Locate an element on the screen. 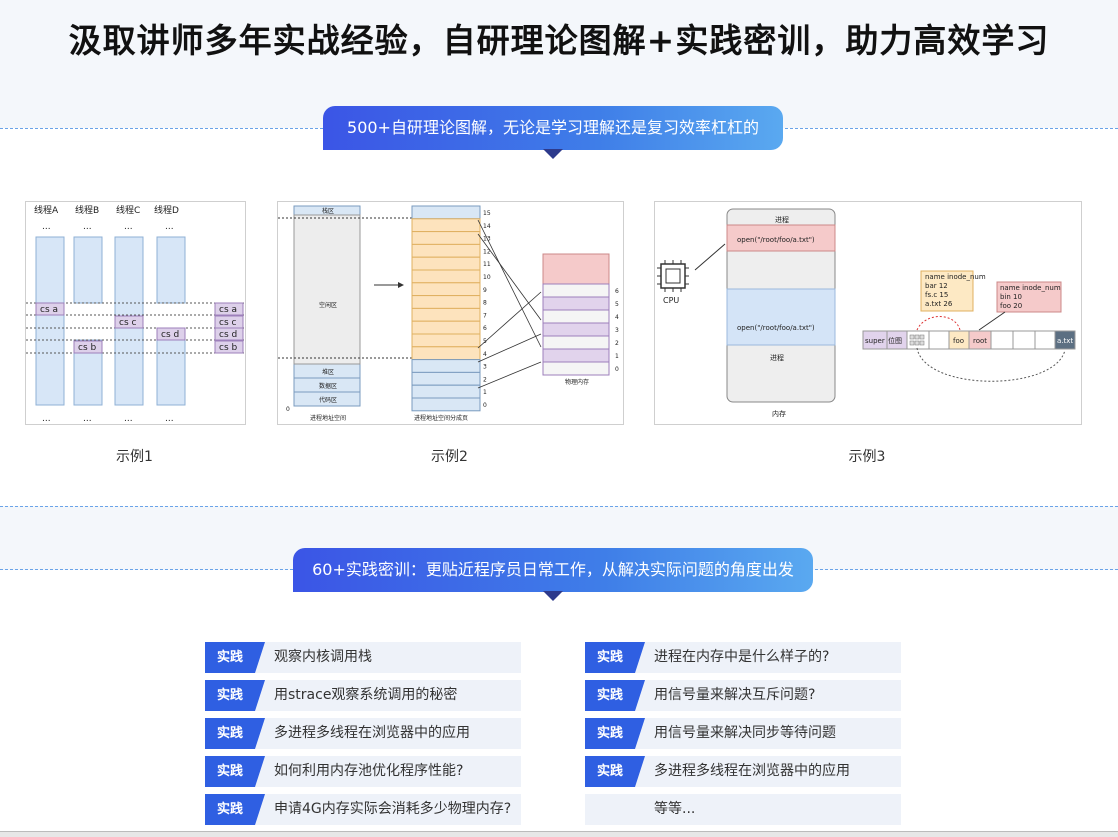 The image size is (1118, 837). legend-label: cs a is located at coordinates (228, 310).